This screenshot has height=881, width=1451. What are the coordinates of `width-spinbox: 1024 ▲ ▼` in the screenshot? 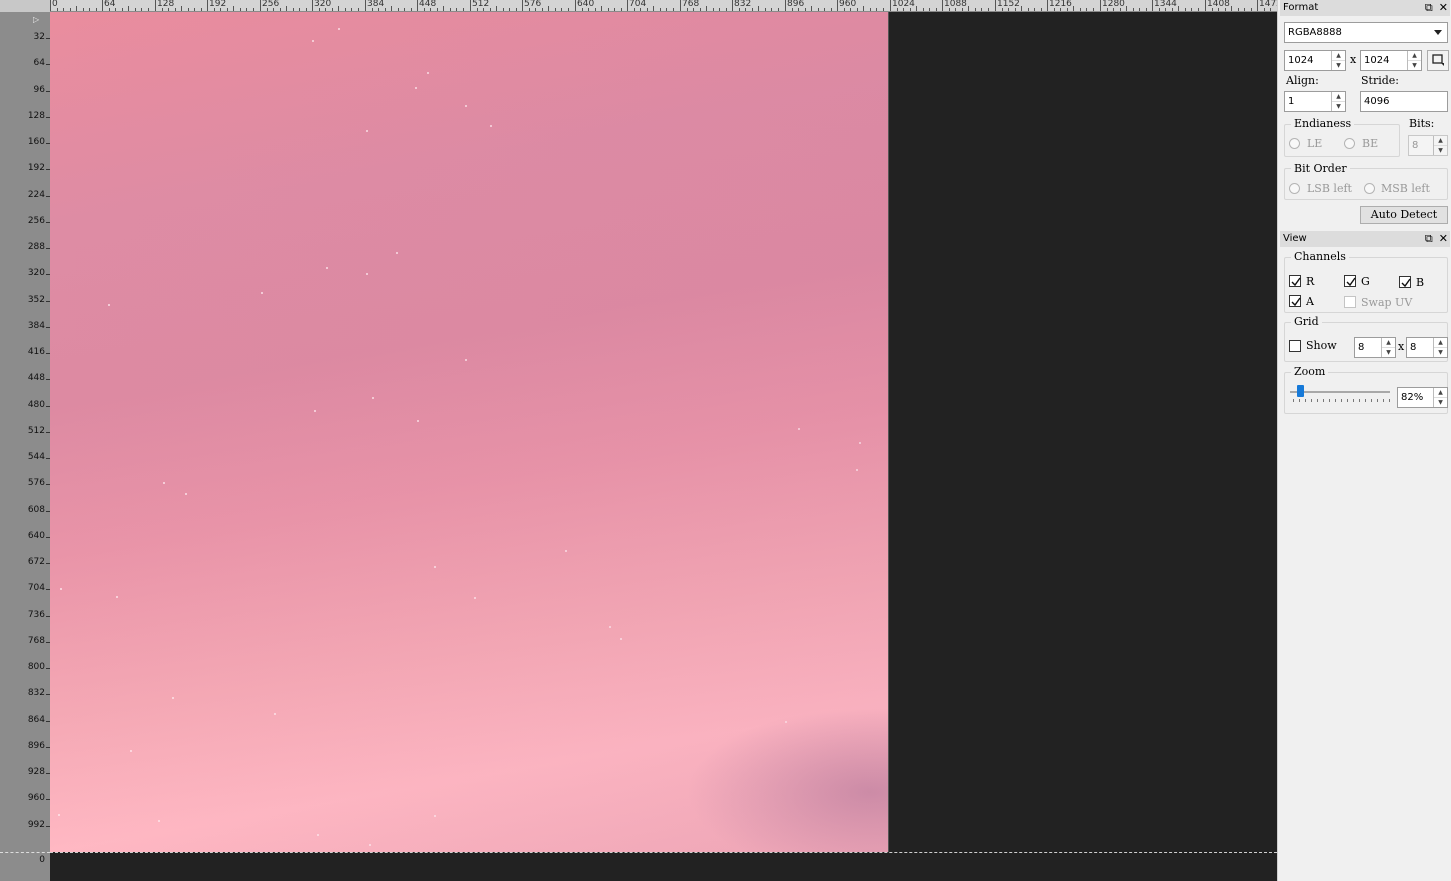 It's located at (1315, 60).